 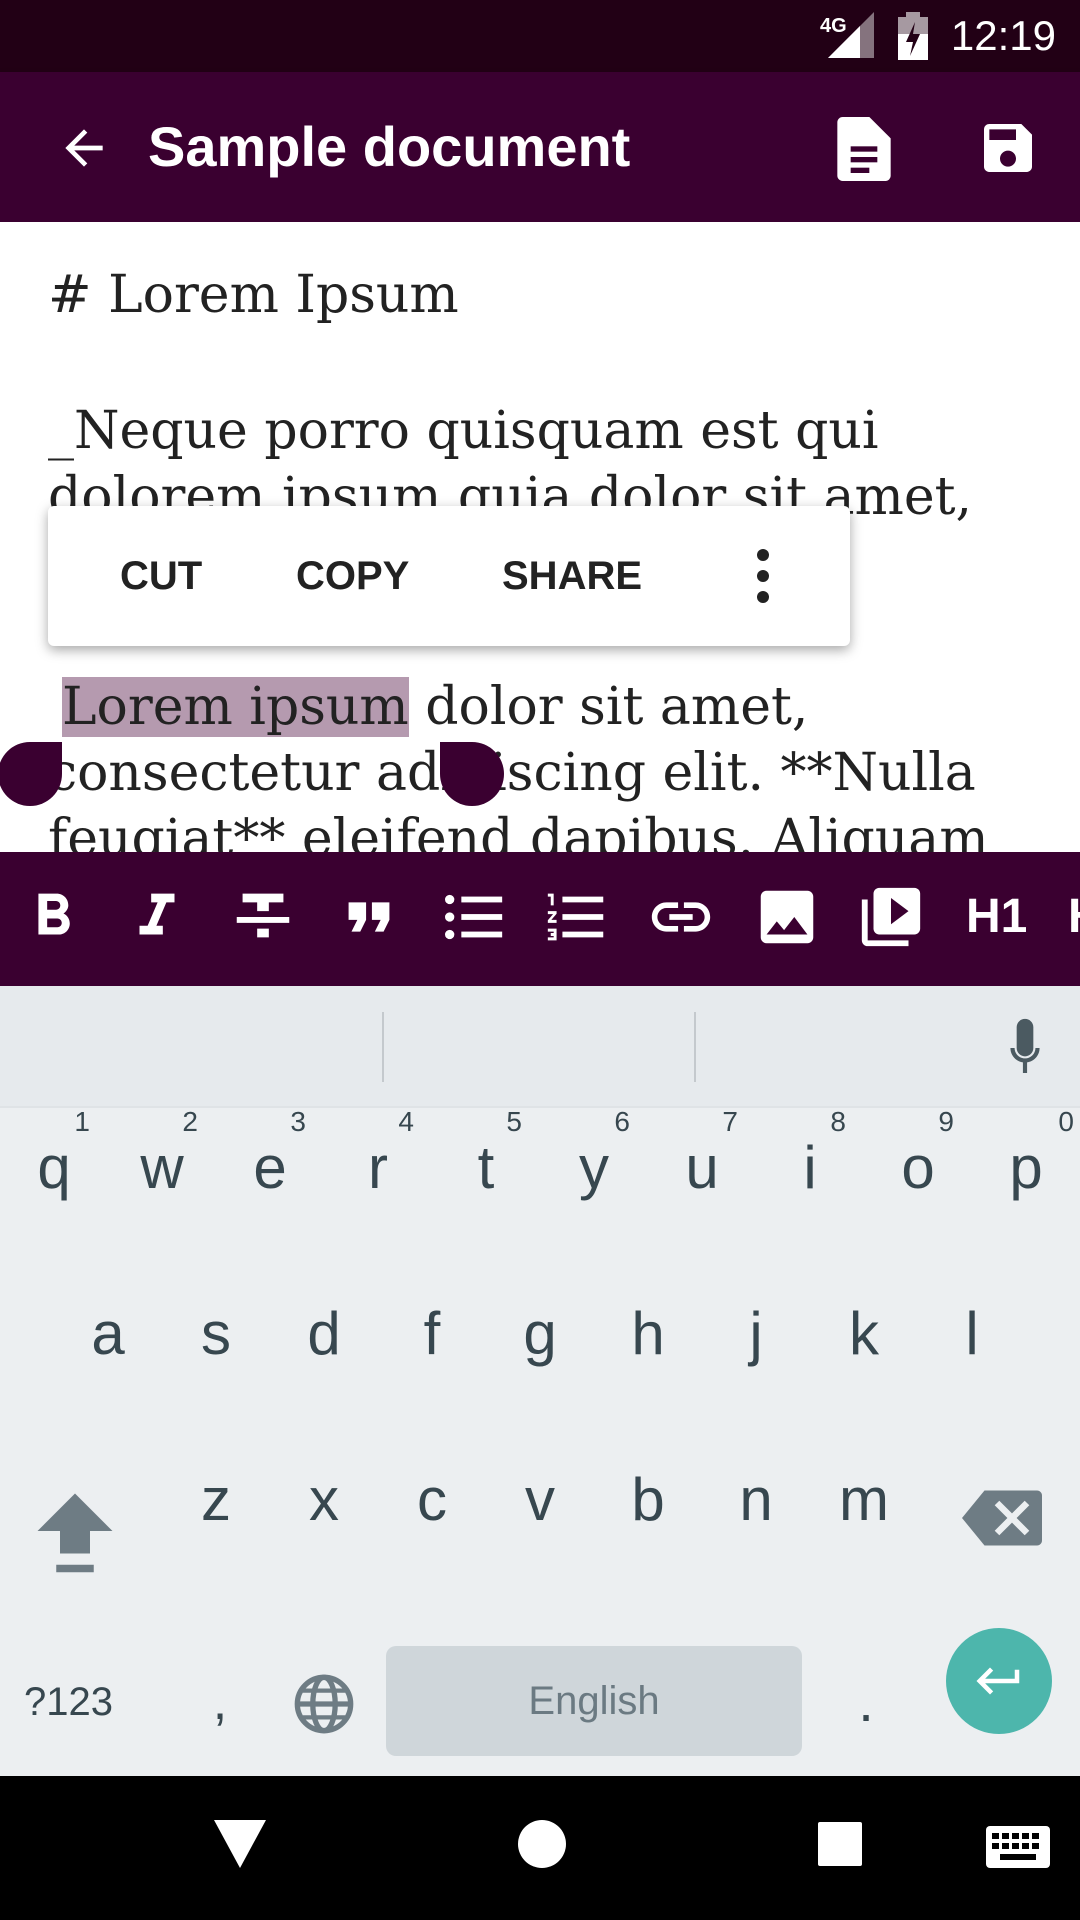 I want to click on document-icon, so click(x=864, y=149).